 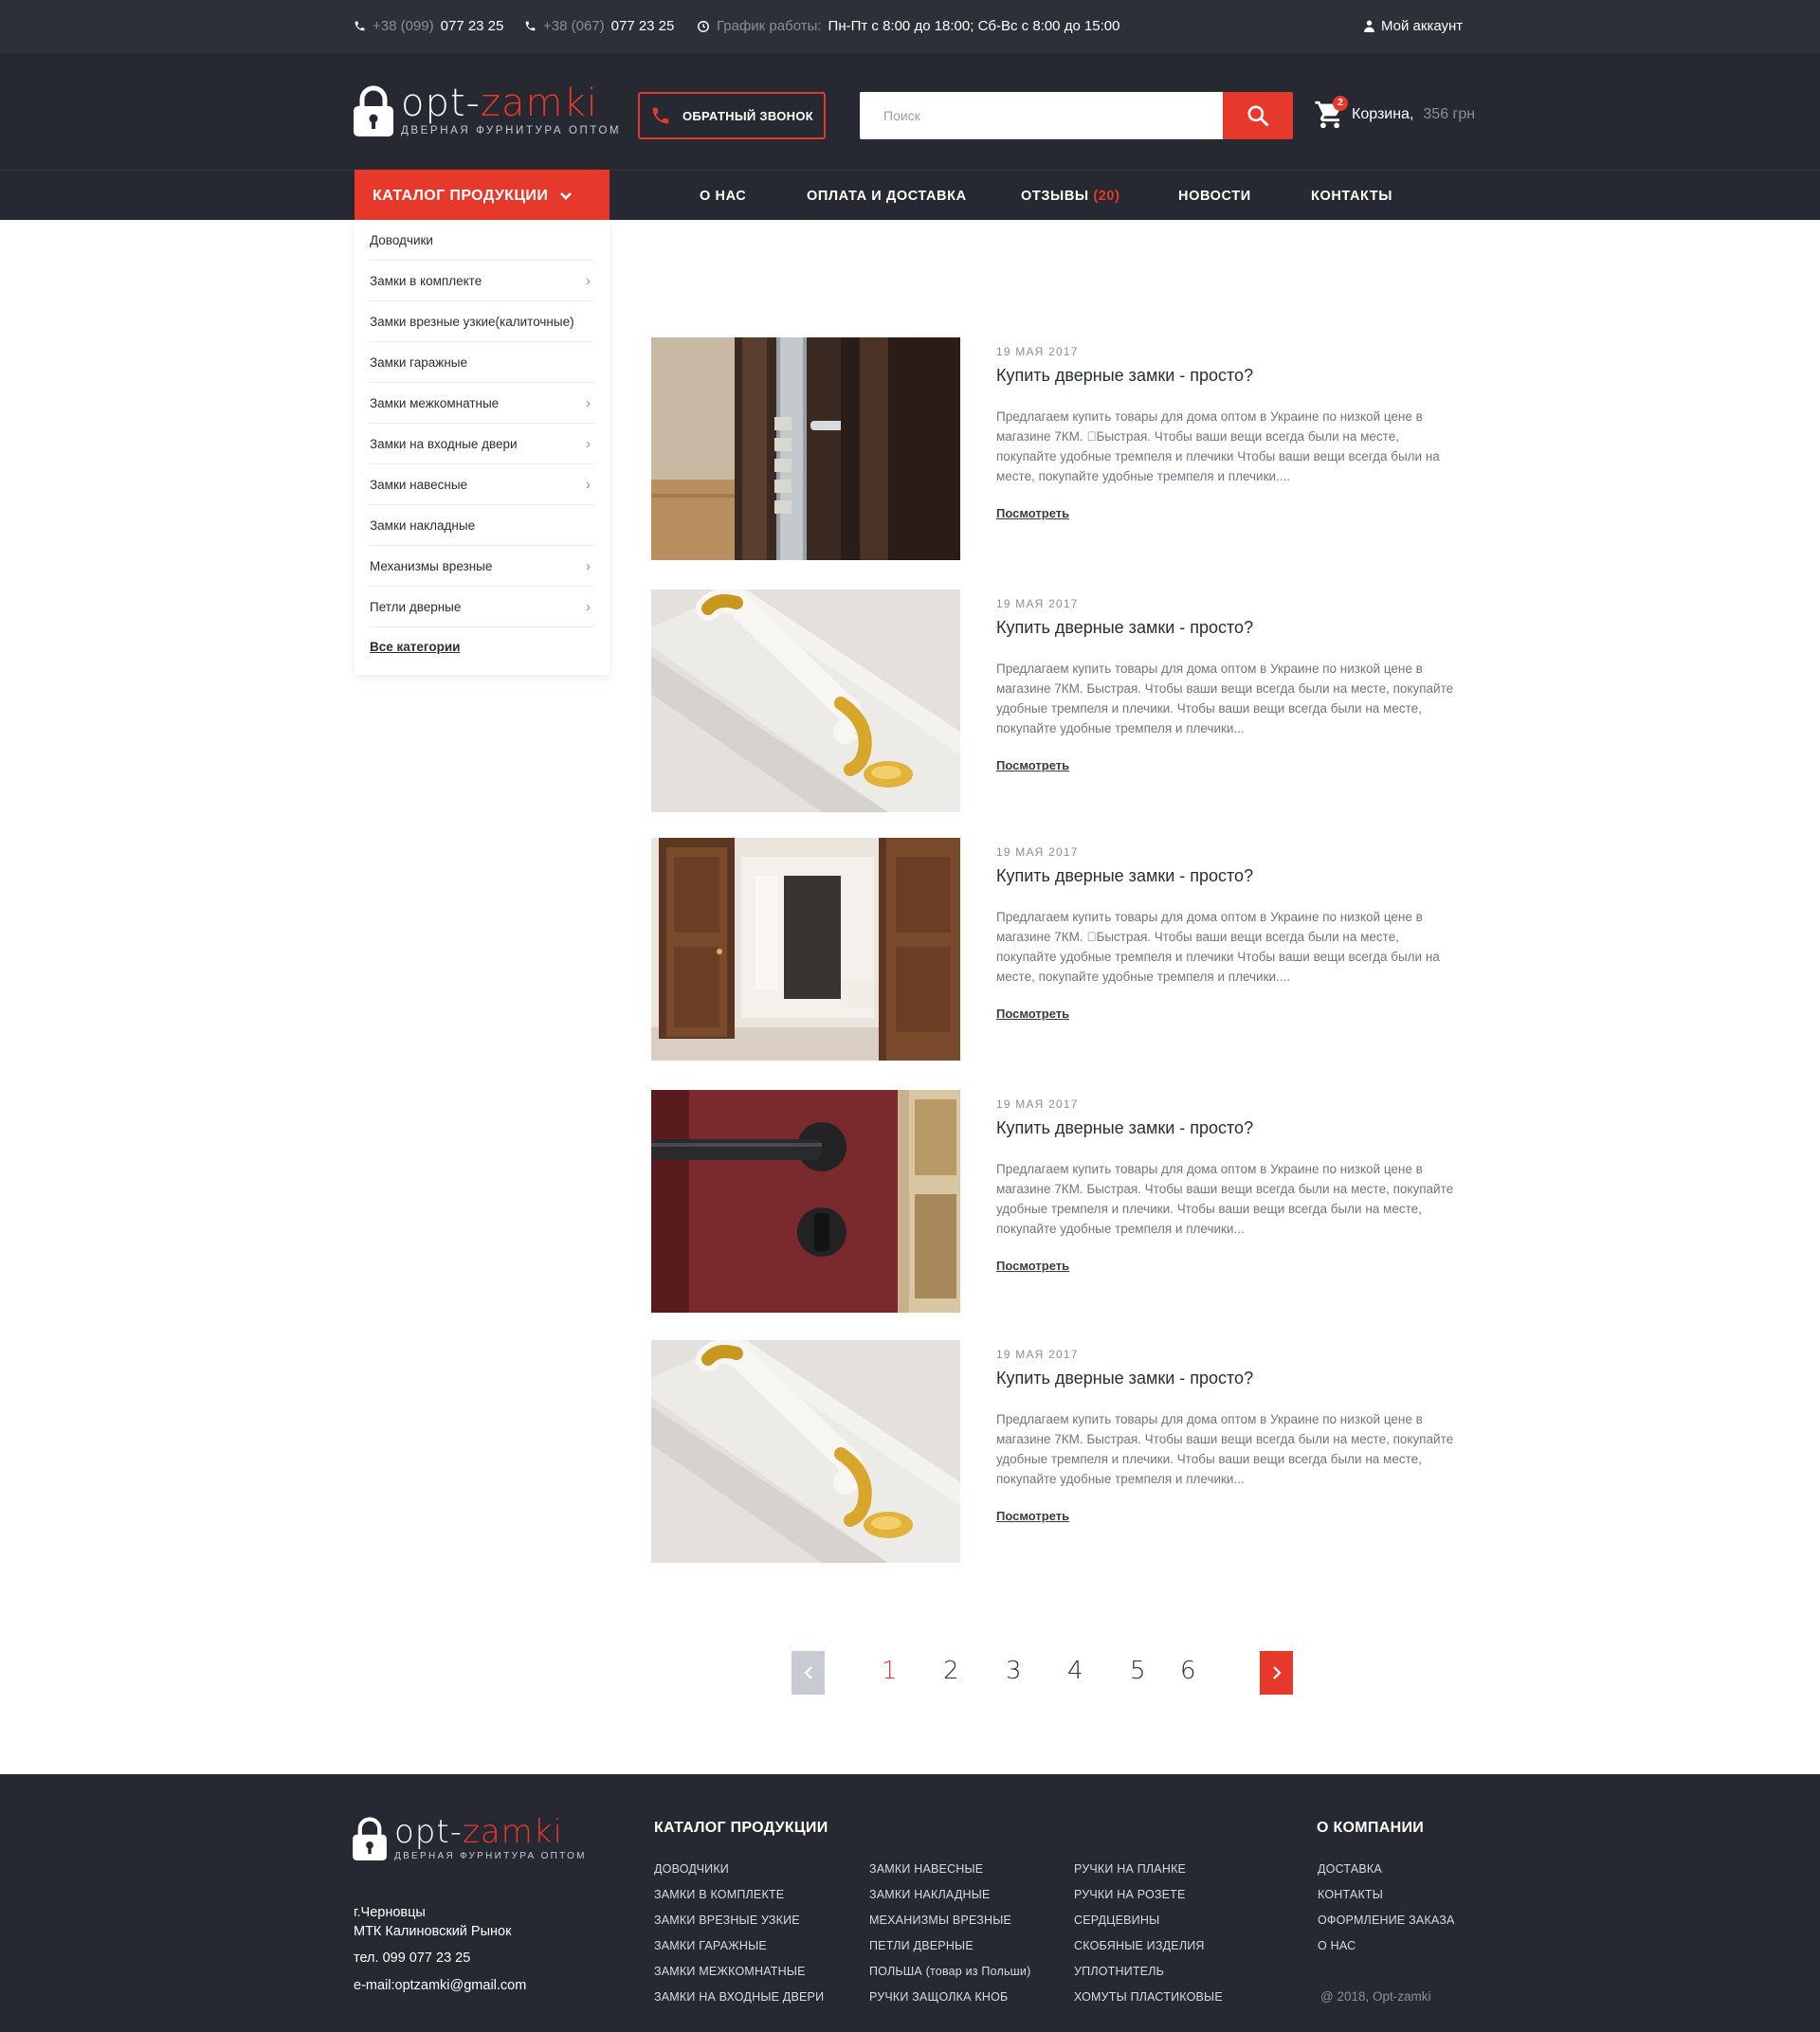 I want to click on footer-link: СКОБЯНЫЕ ИЗДЕЛИЯ, so click(x=1139, y=1945).